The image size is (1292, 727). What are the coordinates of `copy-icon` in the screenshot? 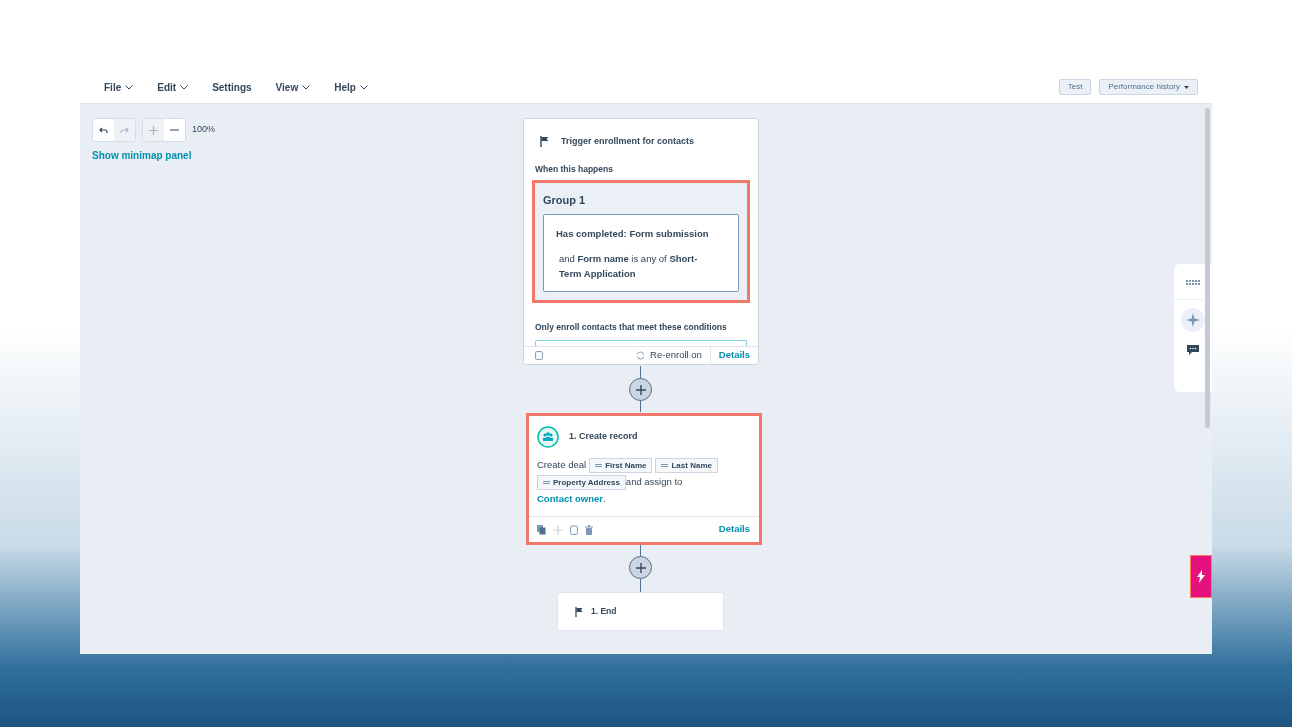 It's located at (541, 529).